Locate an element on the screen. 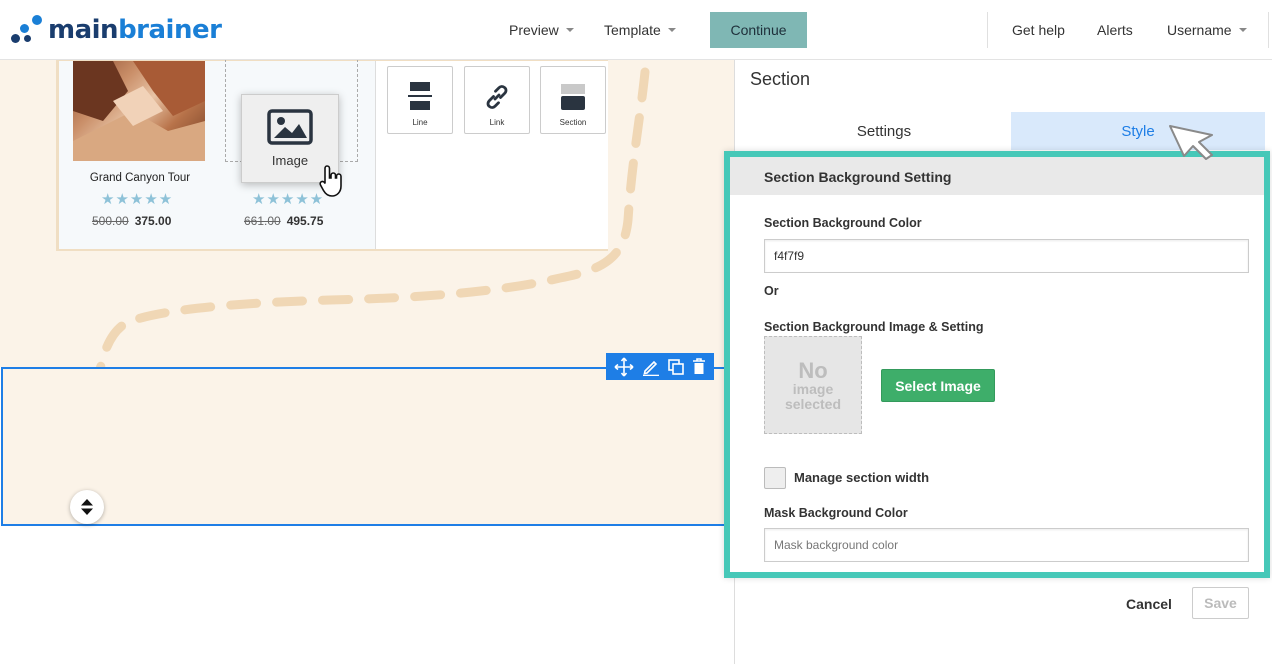  bg-color-label: Section Background Color is located at coordinates (843, 223).